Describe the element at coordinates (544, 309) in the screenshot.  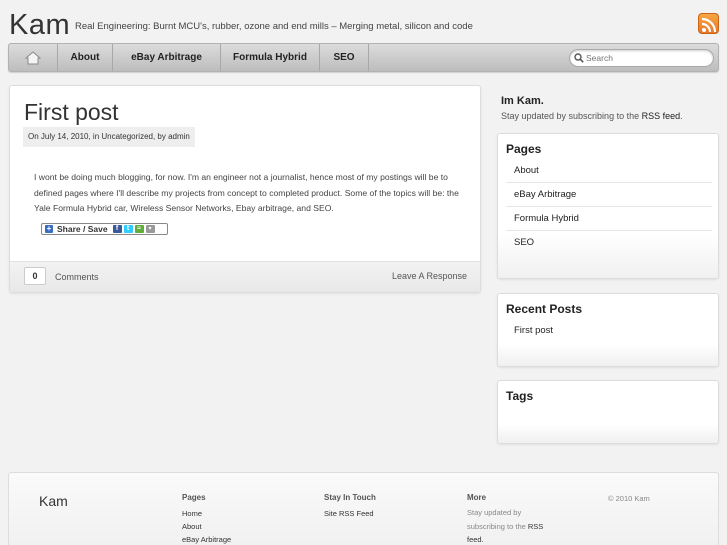
I see `recent-posts-title: Recent Posts` at that location.